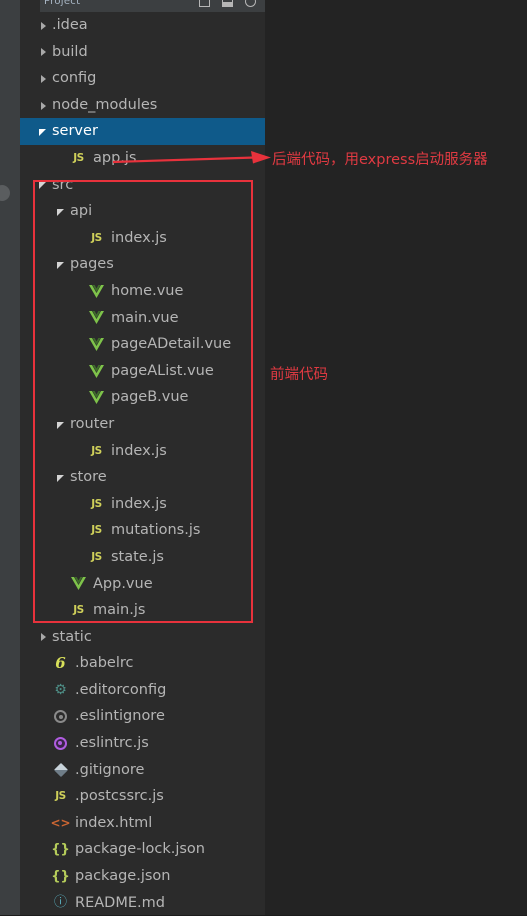 Image resolution: width=527 pixels, height=916 pixels. I want to click on tree-row-label: server, so click(75, 131).